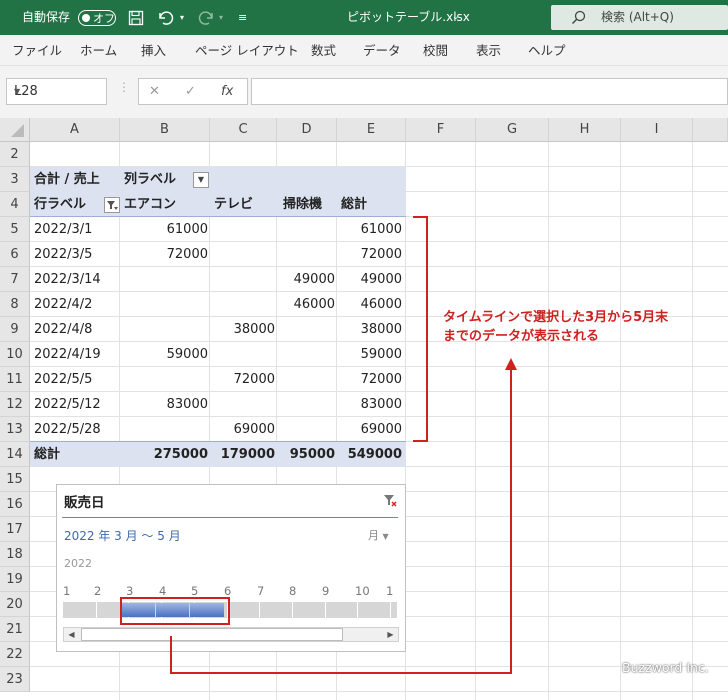  Describe the element at coordinates (86, 17) in the screenshot. I see `toggle-knob` at that location.